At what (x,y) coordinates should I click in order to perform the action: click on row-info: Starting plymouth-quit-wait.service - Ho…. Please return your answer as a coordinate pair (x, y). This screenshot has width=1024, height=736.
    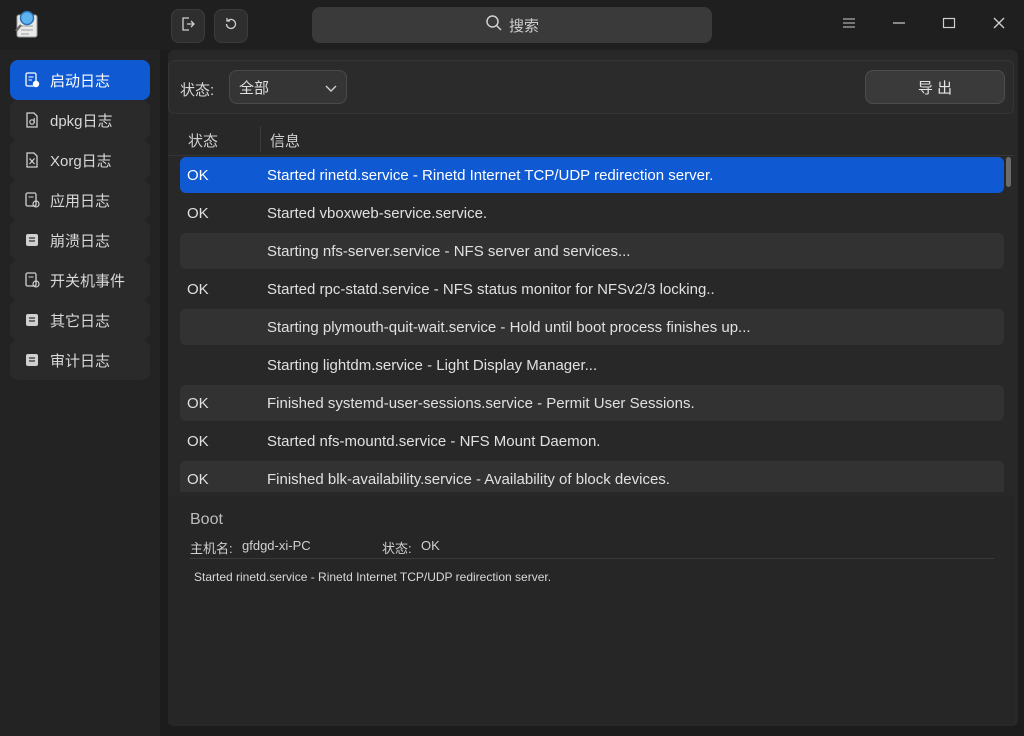
    Looking at the image, I should click on (509, 327).